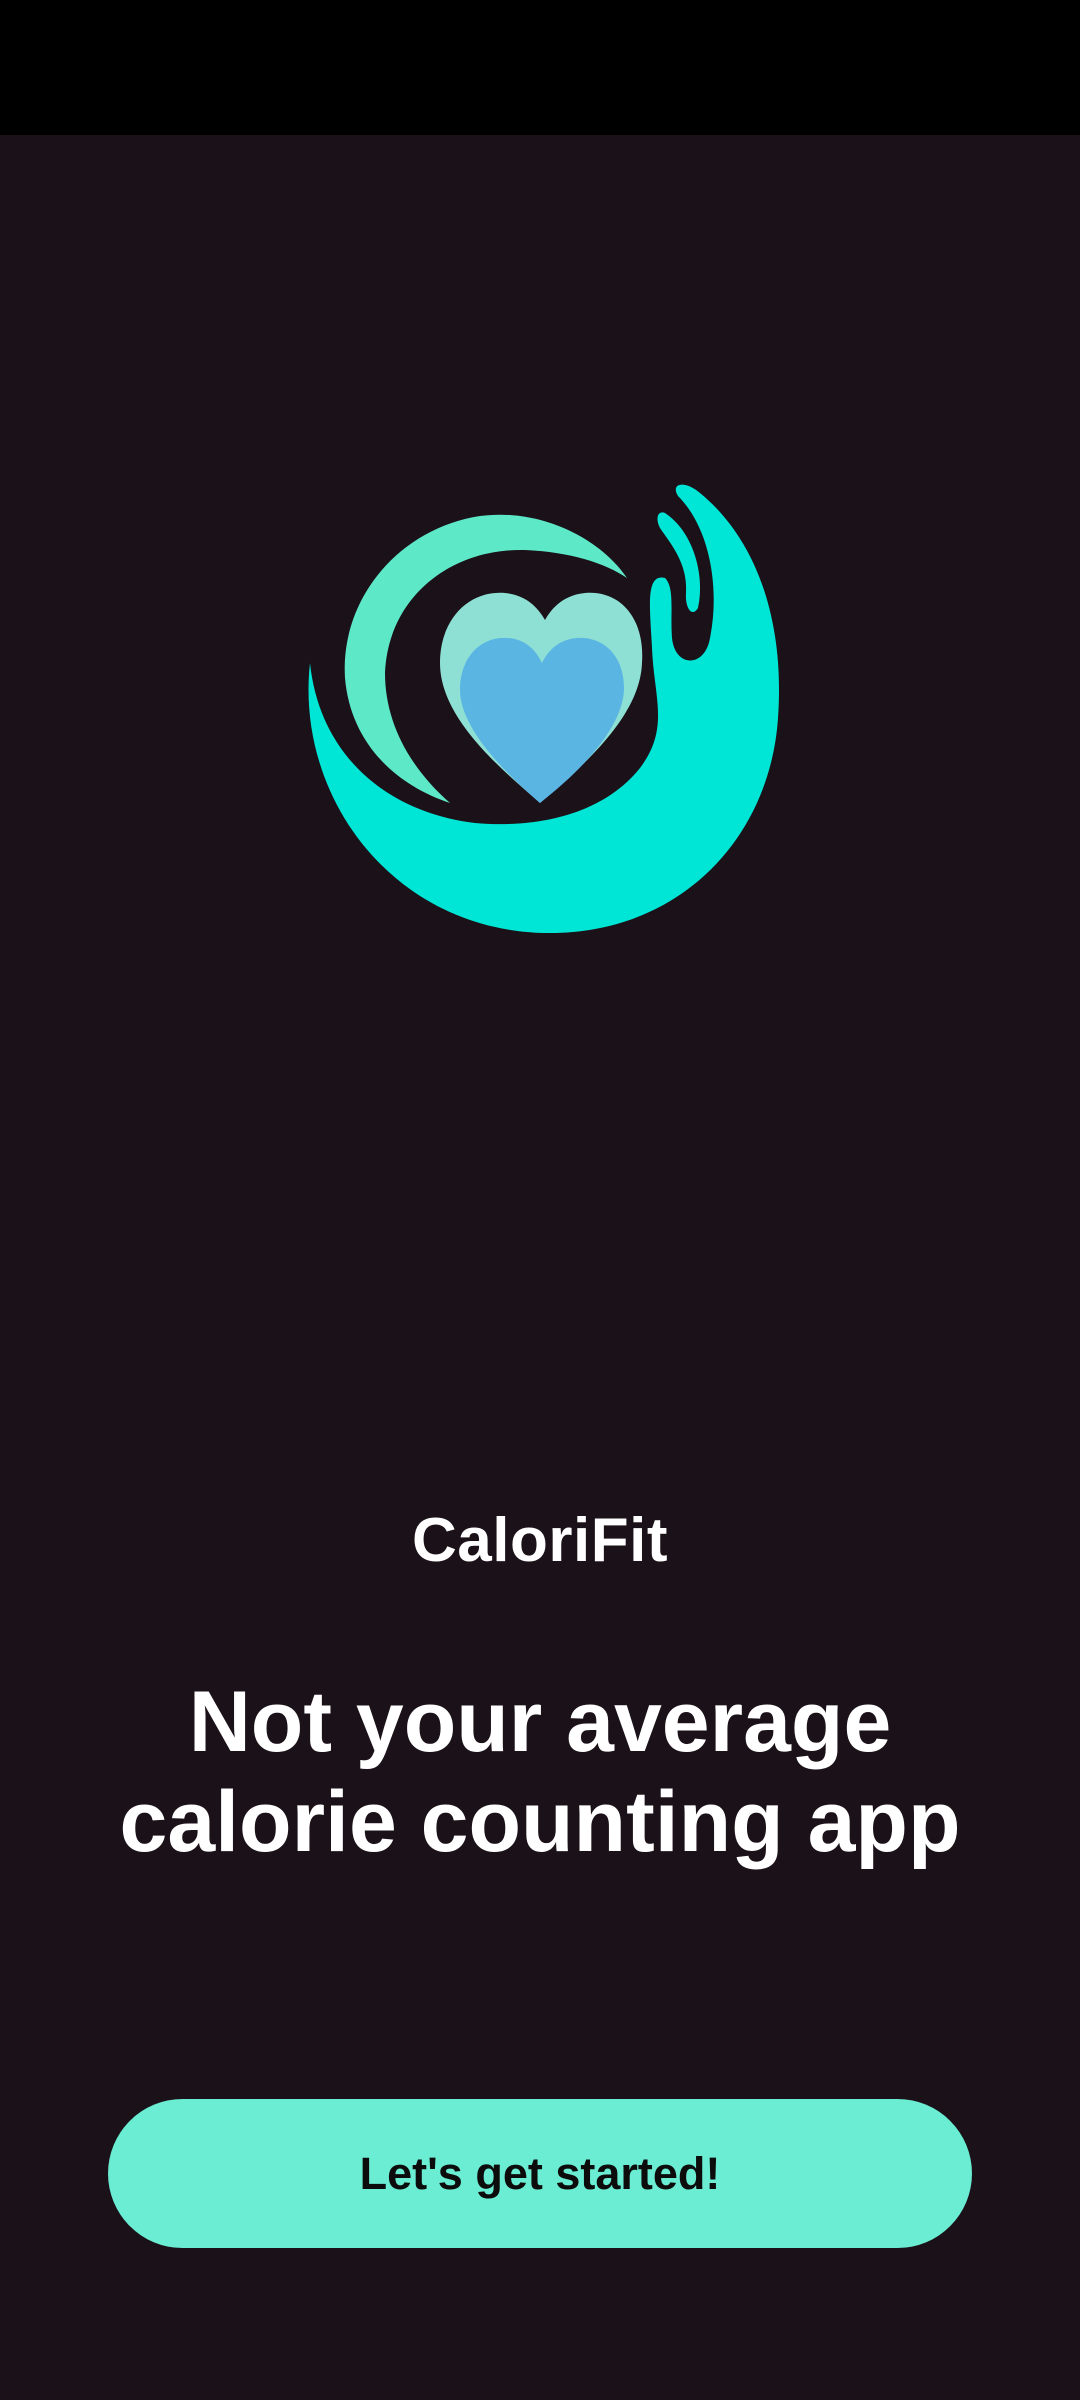 The width and height of the screenshot is (1080, 2400). Describe the element at coordinates (544, 708) in the screenshot. I see `hand-holding-heart-icon` at that location.